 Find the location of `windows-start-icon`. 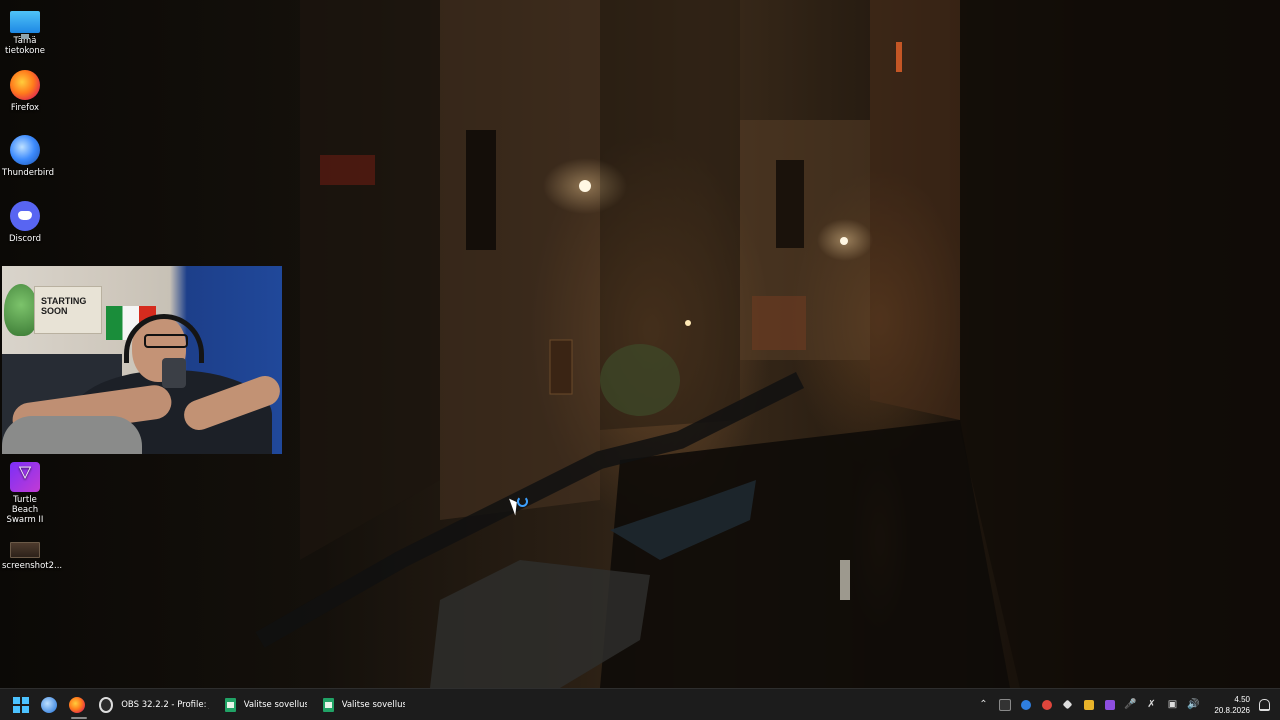

windows-start-icon is located at coordinates (21, 704).